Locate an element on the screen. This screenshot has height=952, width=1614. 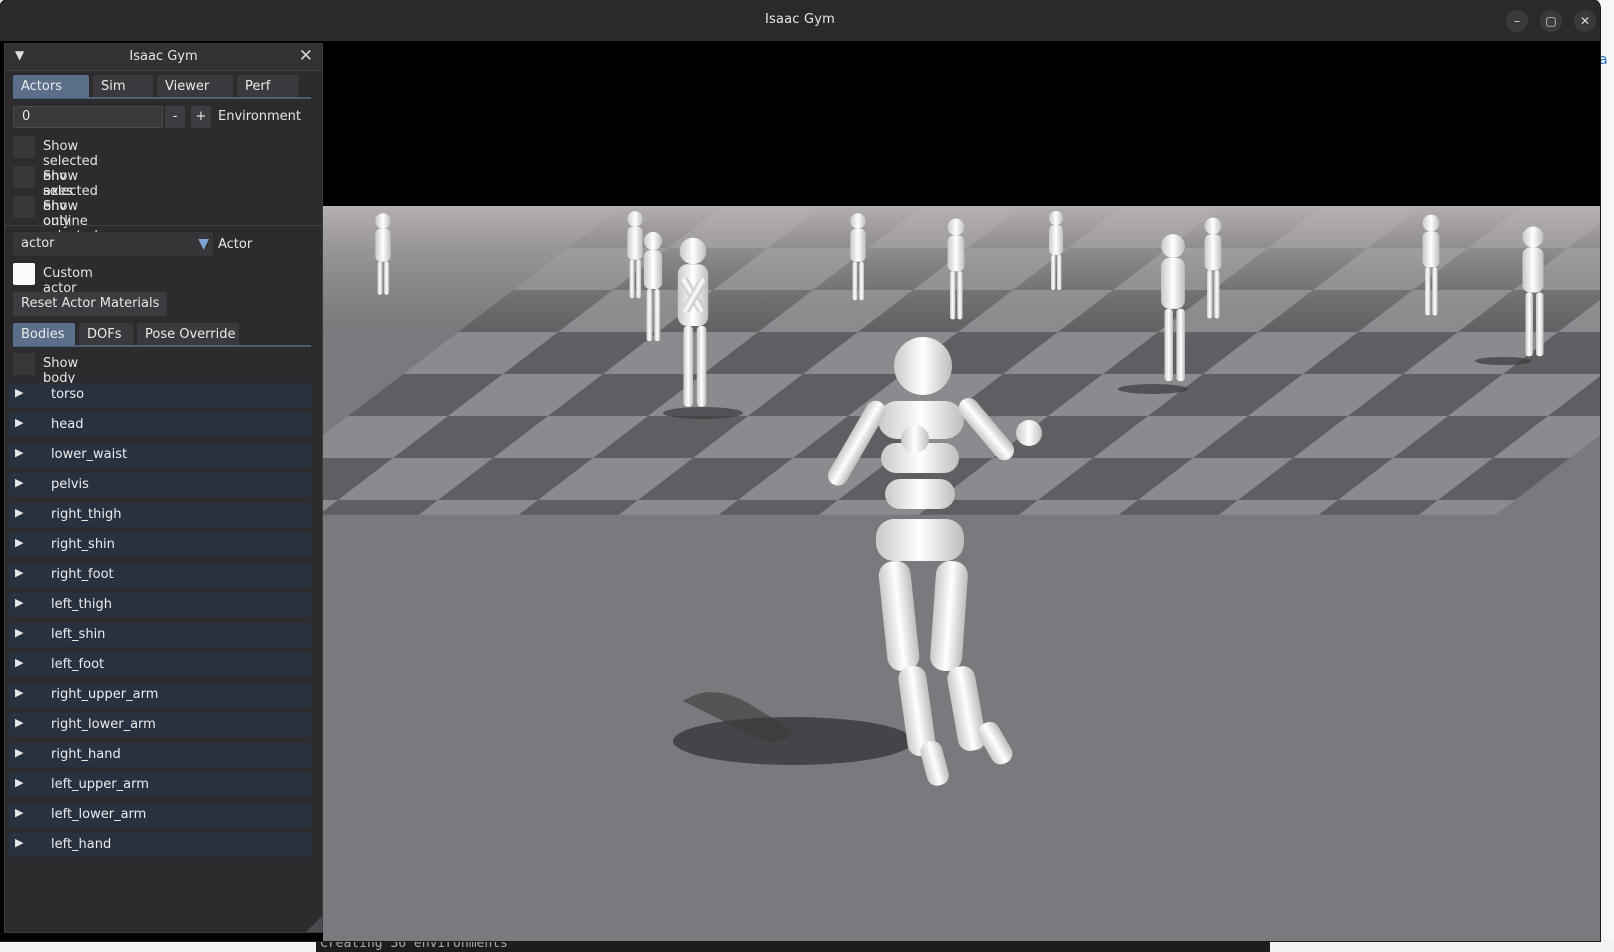
tab-actors: Actors is located at coordinates (51, 86).